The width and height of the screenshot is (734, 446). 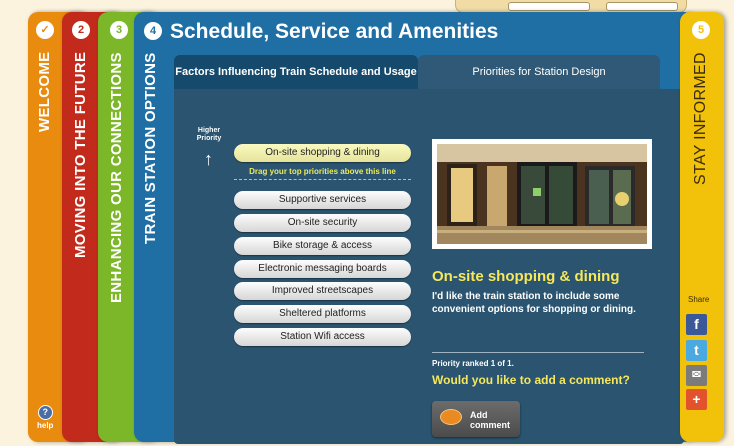 I want to click on share-label: Share, so click(x=699, y=299).